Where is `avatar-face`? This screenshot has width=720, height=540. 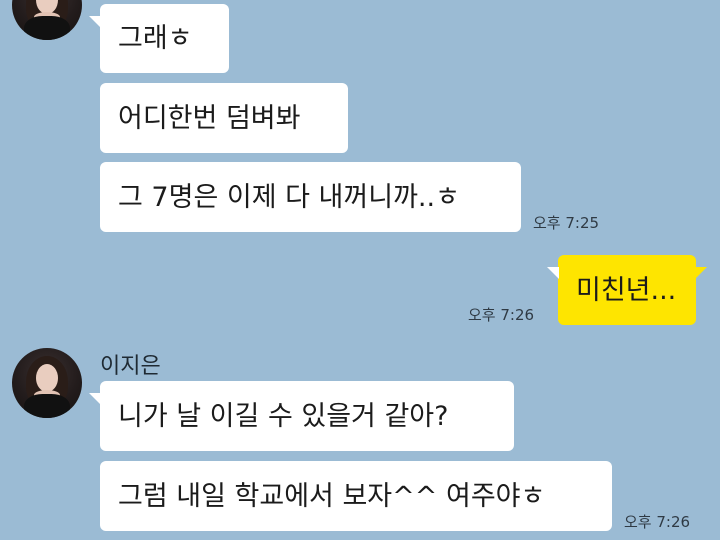
avatar-face is located at coordinates (47, 378).